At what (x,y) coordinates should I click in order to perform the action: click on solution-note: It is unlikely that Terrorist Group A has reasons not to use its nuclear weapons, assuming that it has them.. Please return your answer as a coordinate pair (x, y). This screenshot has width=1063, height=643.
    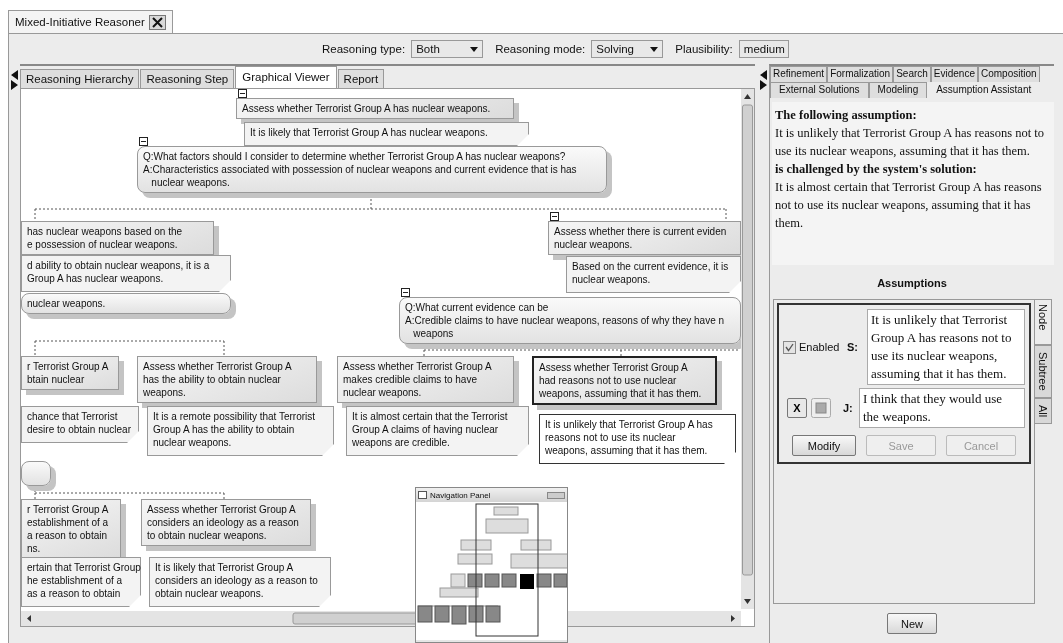
    Looking at the image, I should click on (637, 439).